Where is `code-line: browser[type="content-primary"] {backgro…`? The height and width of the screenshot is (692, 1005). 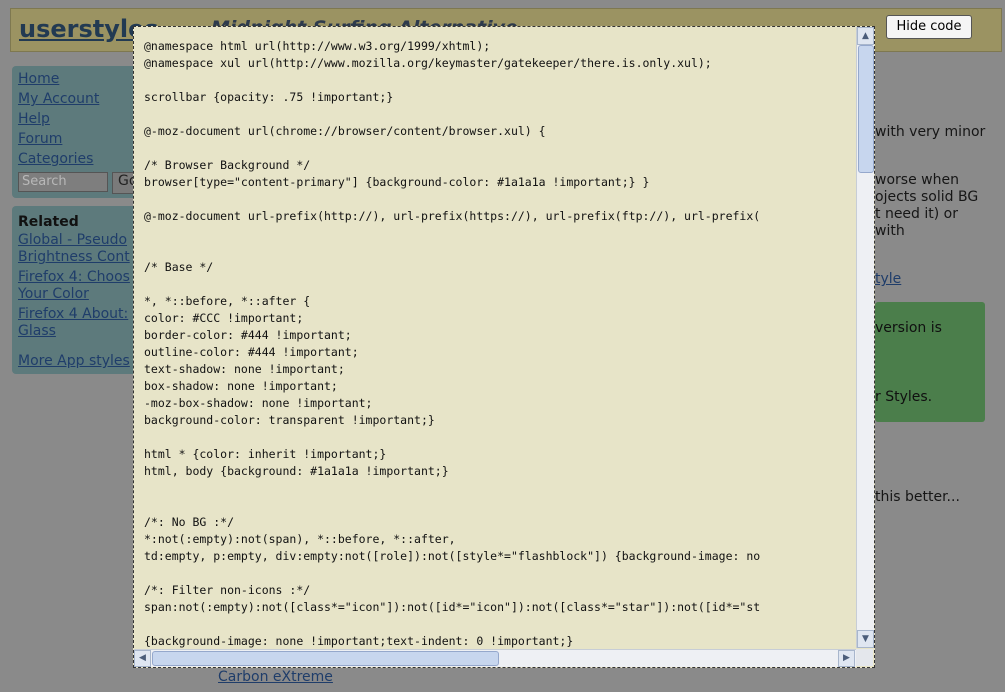 code-line: browser[type="content-primary"] {backgro… is located at coordinates (397, 182).